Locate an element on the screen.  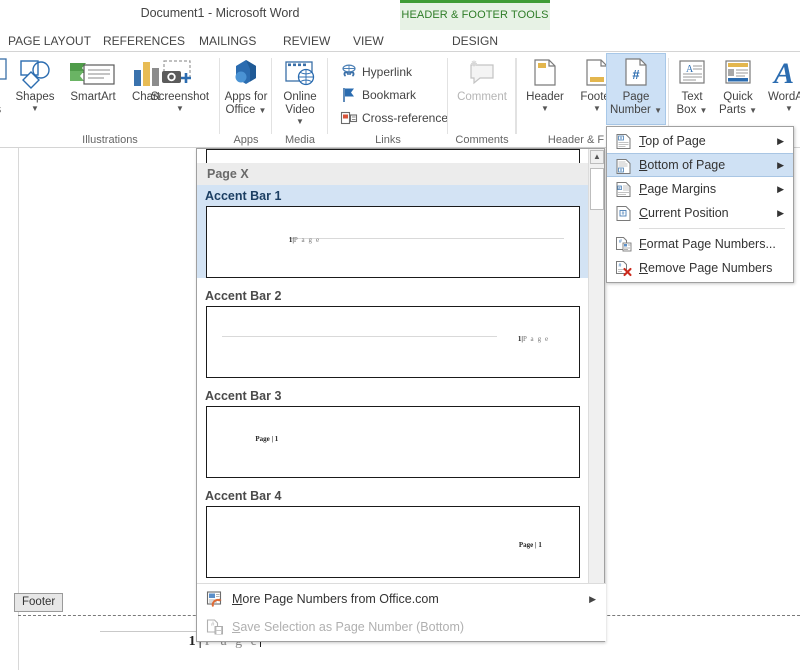
text-box-chevron-down-icon: ▼ is located at coordinates (704, 110).